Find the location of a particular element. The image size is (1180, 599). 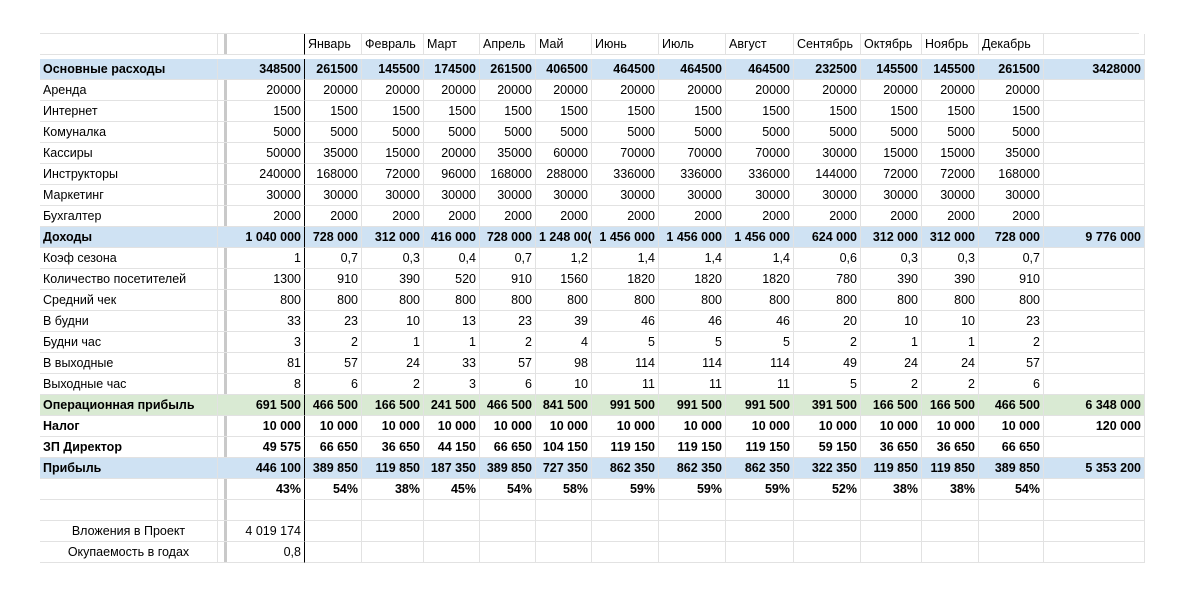

month-value-cell: 2000 is located at coordinates (393, 216).